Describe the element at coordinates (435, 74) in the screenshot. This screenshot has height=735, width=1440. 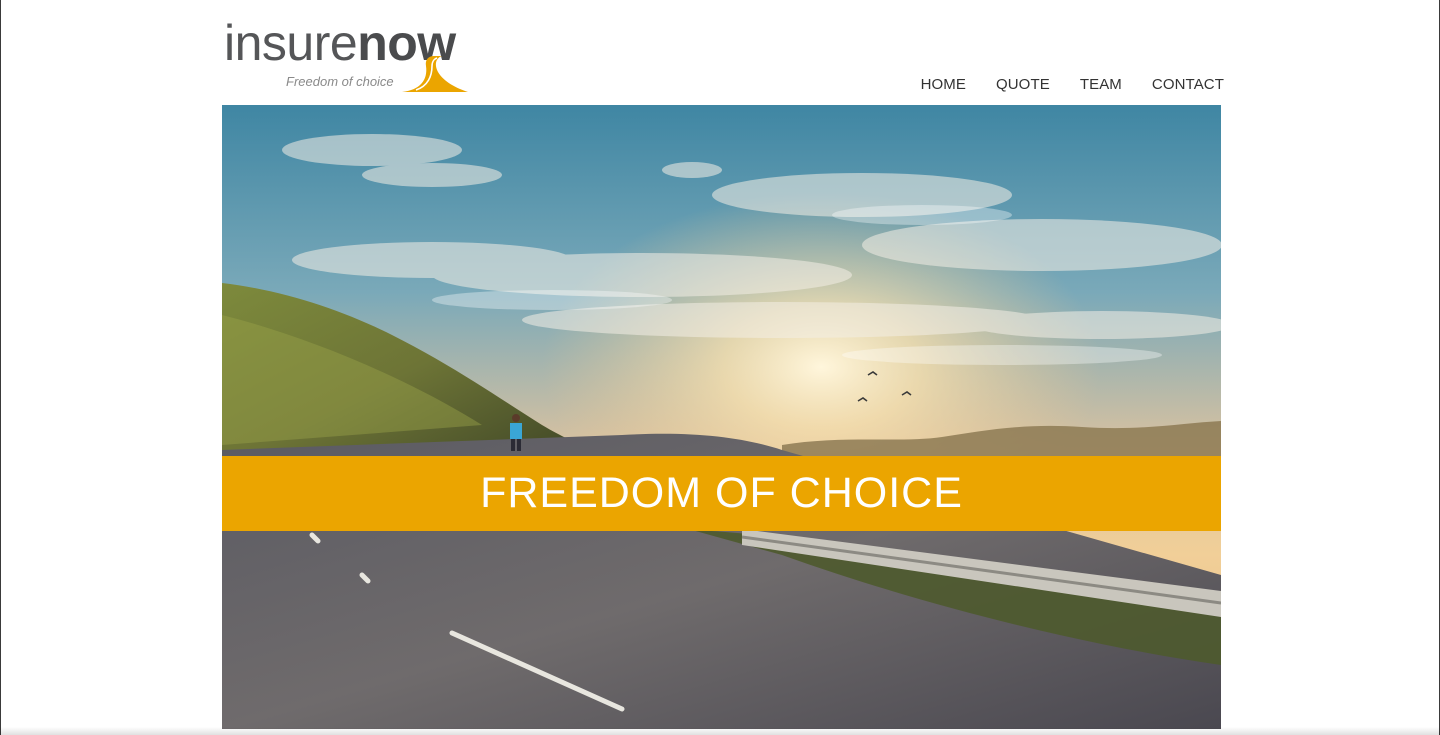
I see `road-swoosh-icon` at that location.